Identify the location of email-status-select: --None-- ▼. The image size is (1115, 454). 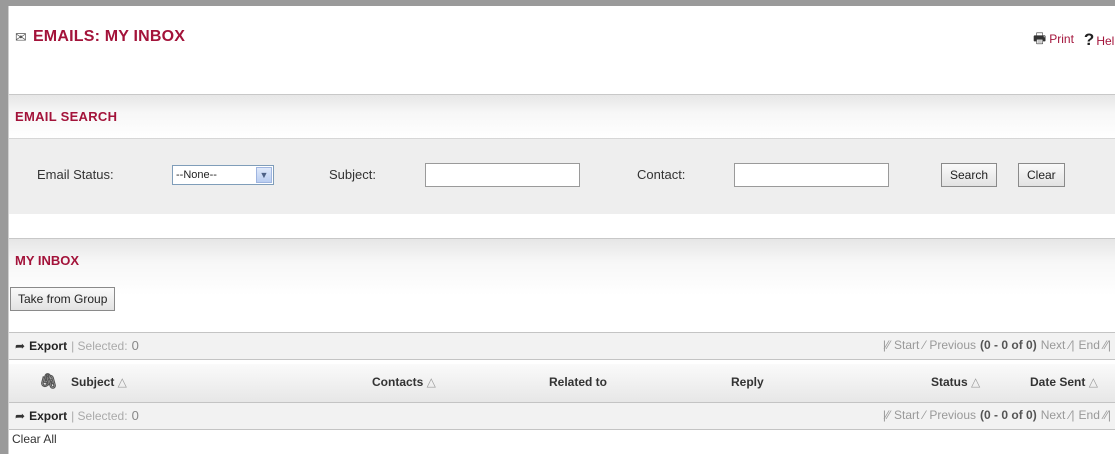
(223, 175).